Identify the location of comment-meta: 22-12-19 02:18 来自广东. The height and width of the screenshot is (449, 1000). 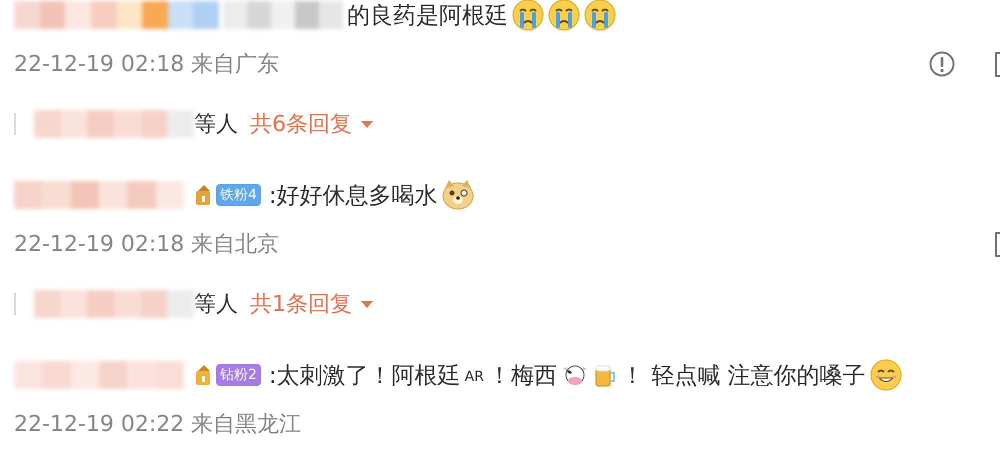
(147, 65).